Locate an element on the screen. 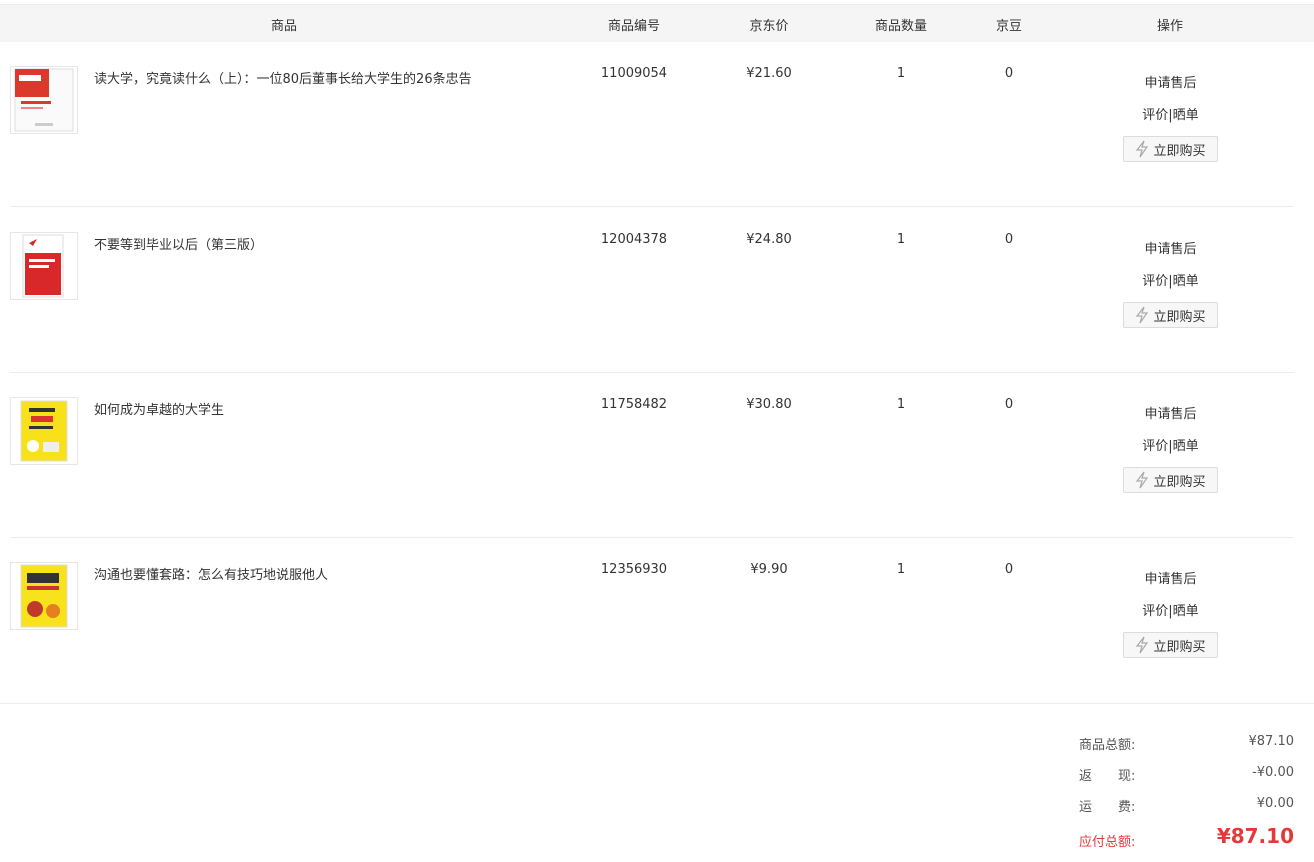 The image size is (1314, 862). product-price: ¥21.60 is located at coordinates (769, 73).